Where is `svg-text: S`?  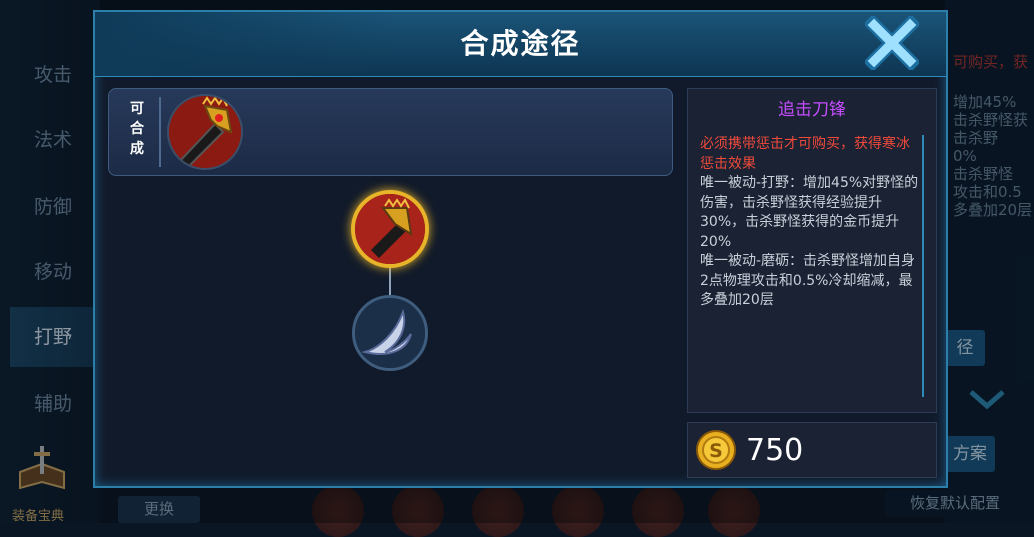 svg-text: S is located at coordinates (716, 451).